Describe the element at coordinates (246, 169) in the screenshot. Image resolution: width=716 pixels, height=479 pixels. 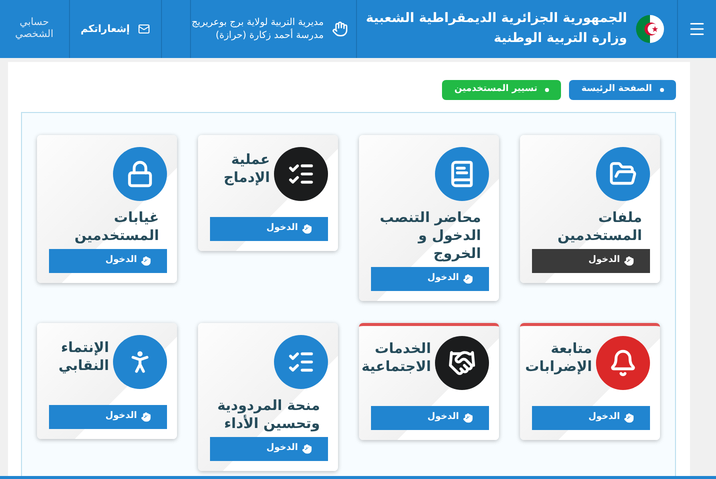
I see `card-title: عملية الإدماج` at that location.